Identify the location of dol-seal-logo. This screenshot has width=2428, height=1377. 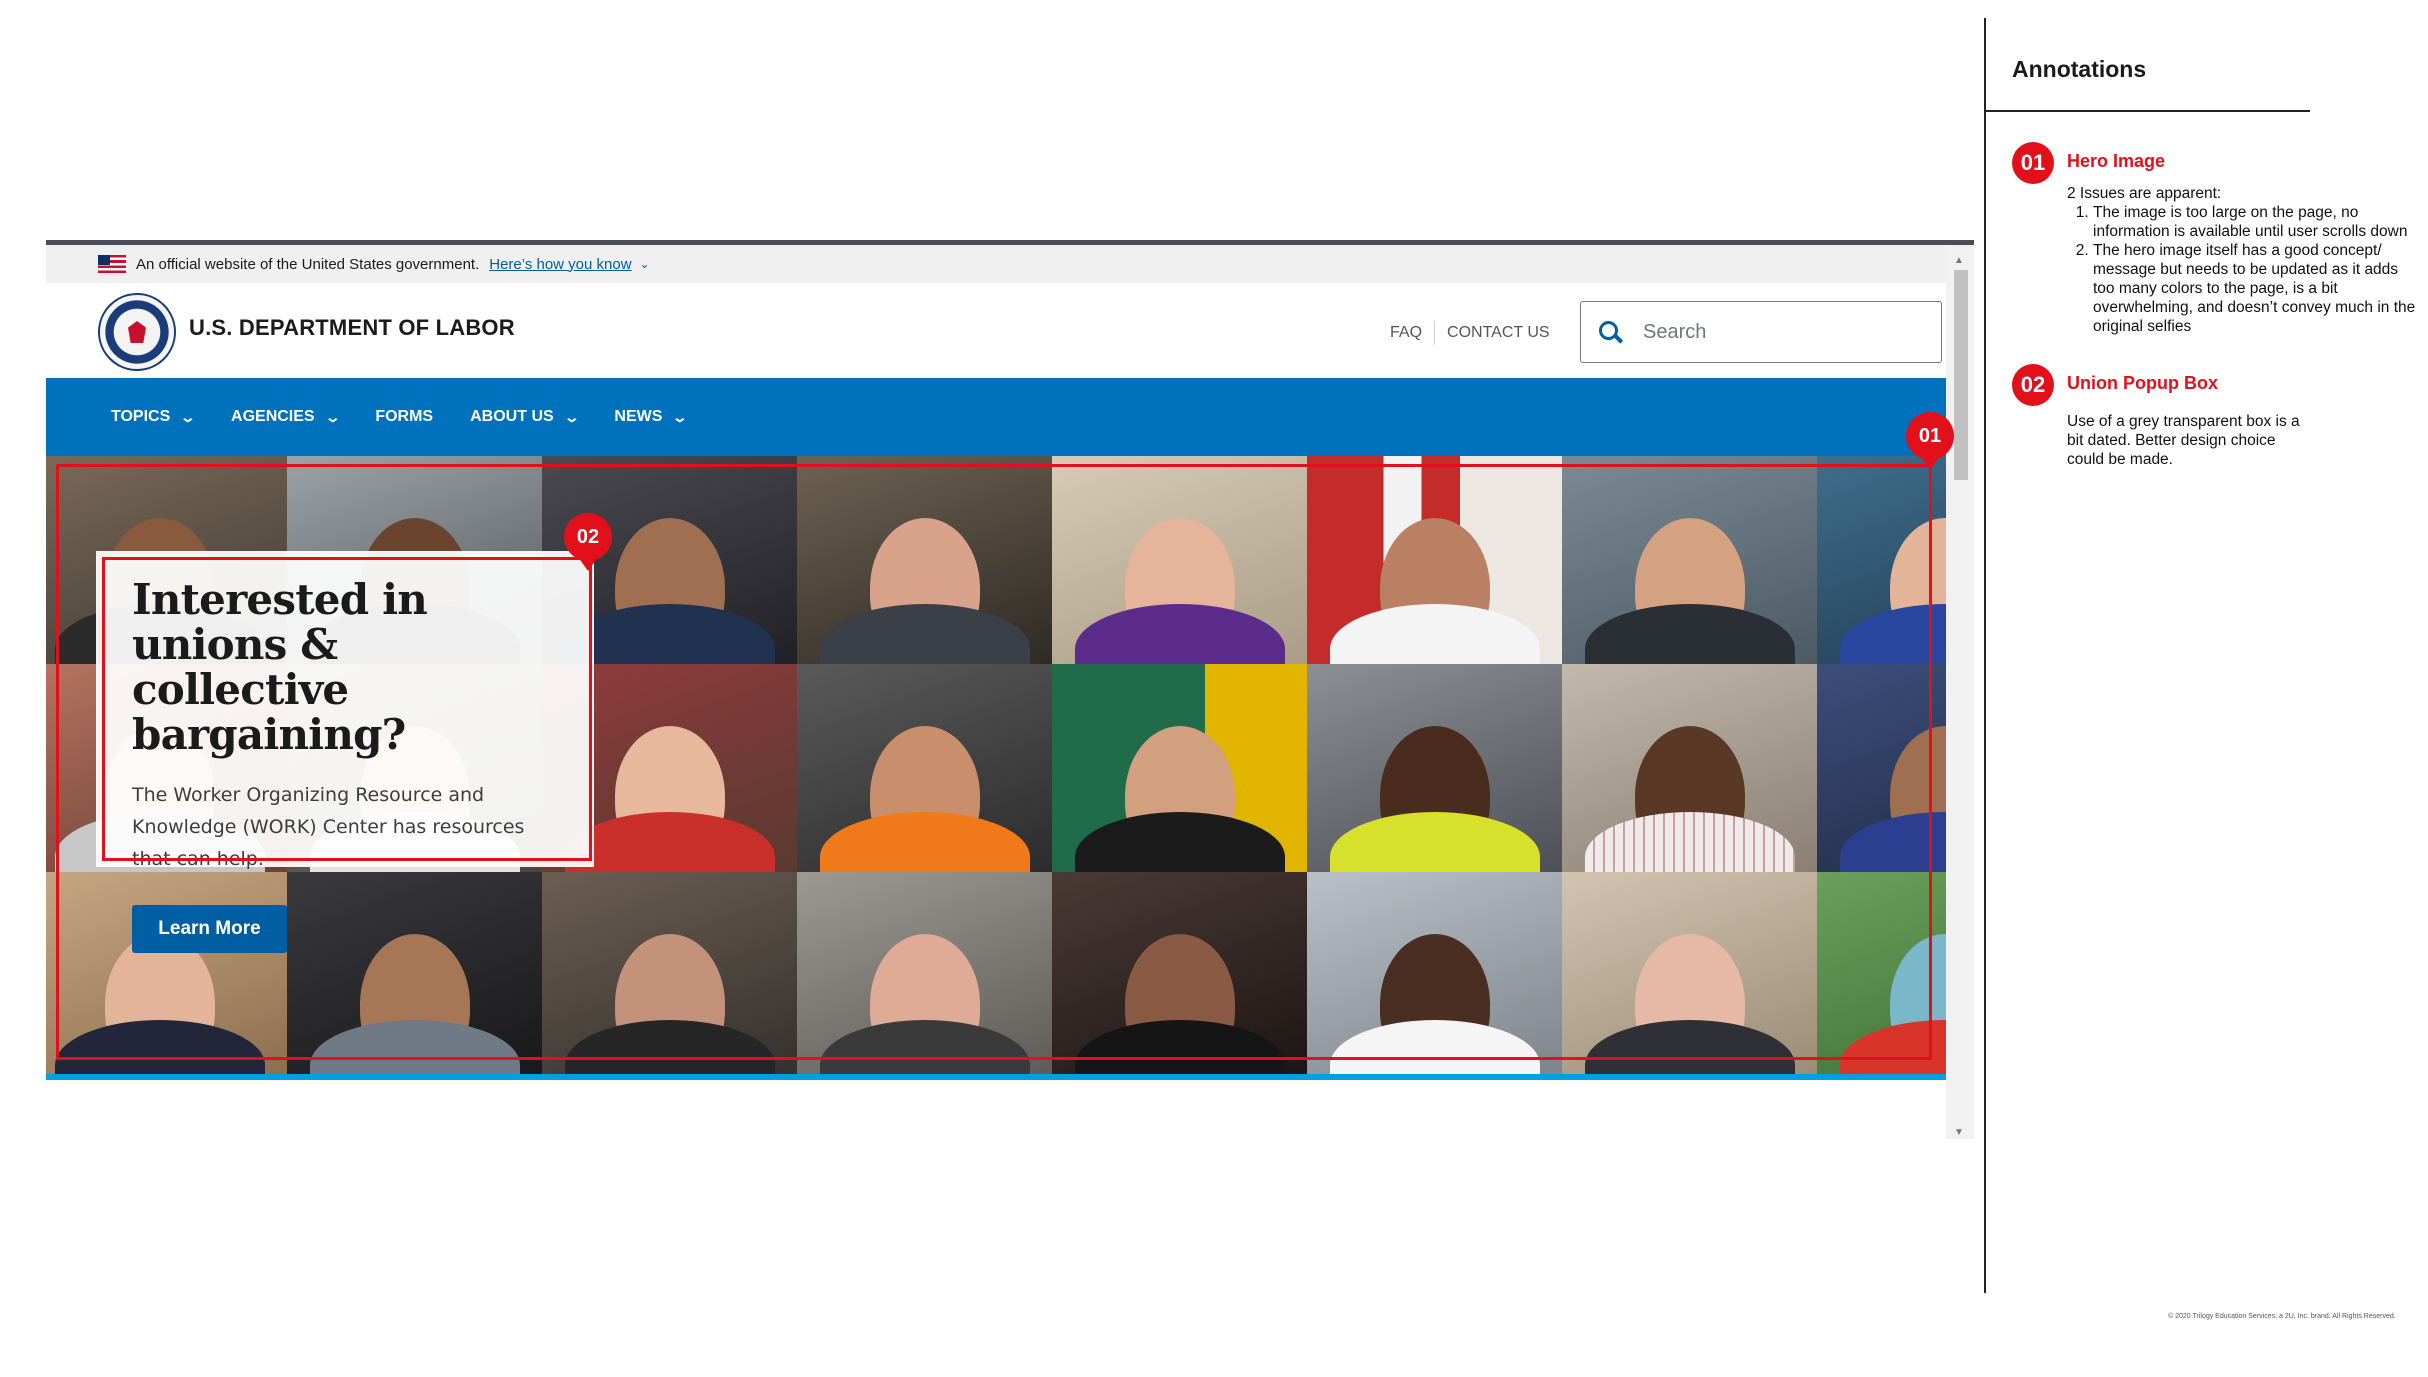
(137, 332).